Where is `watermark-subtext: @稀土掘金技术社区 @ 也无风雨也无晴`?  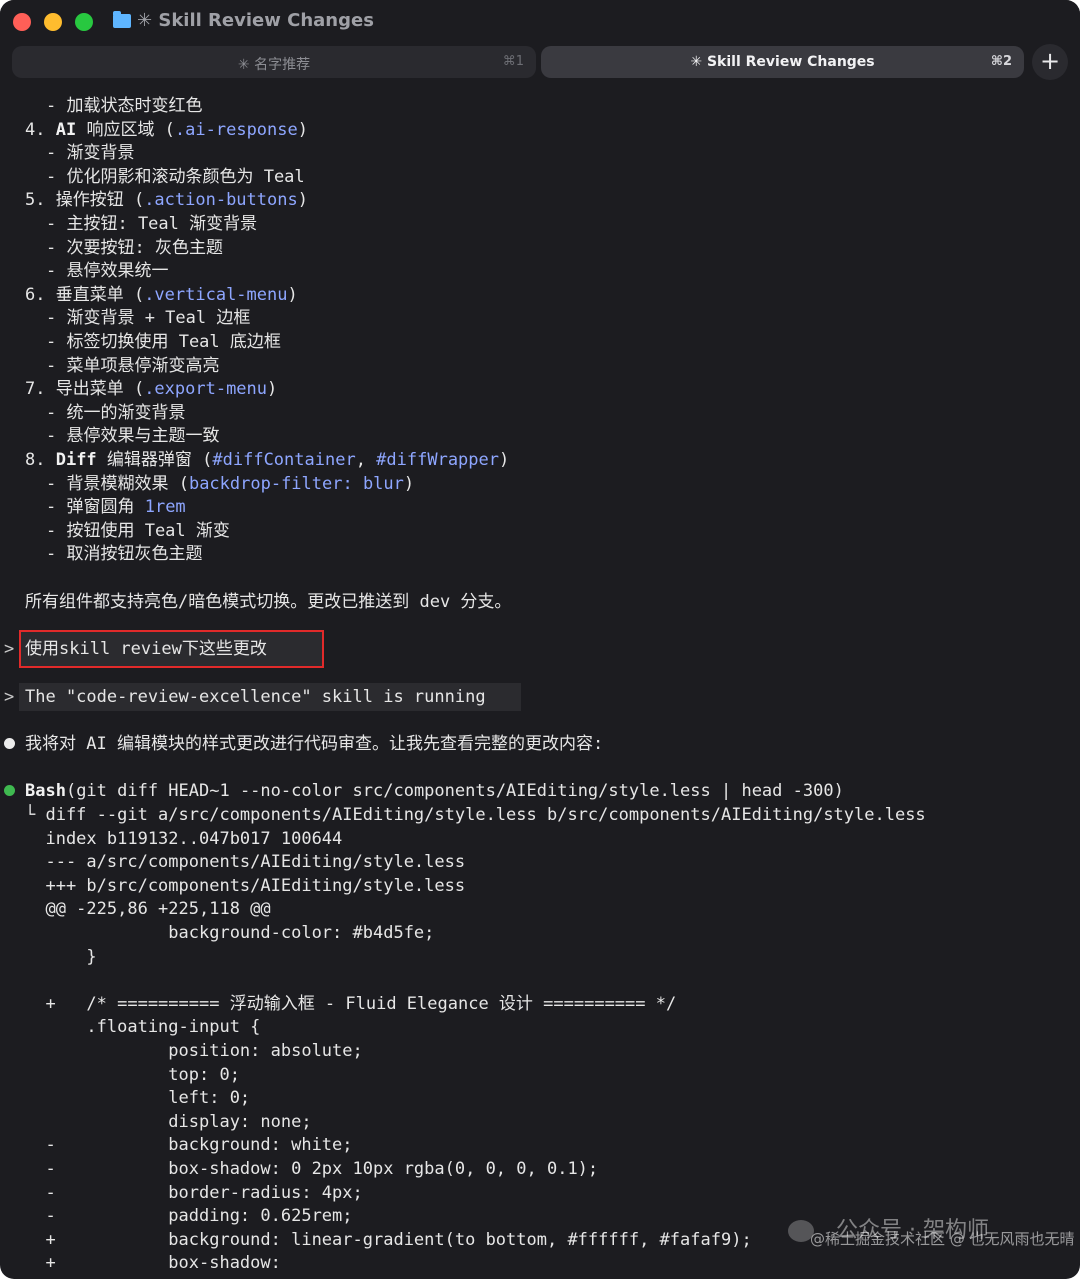 watermark-subtext: @稀土掘金技术社区 @ 也无风雨也无晴 is located at coordinates (942, 1239).